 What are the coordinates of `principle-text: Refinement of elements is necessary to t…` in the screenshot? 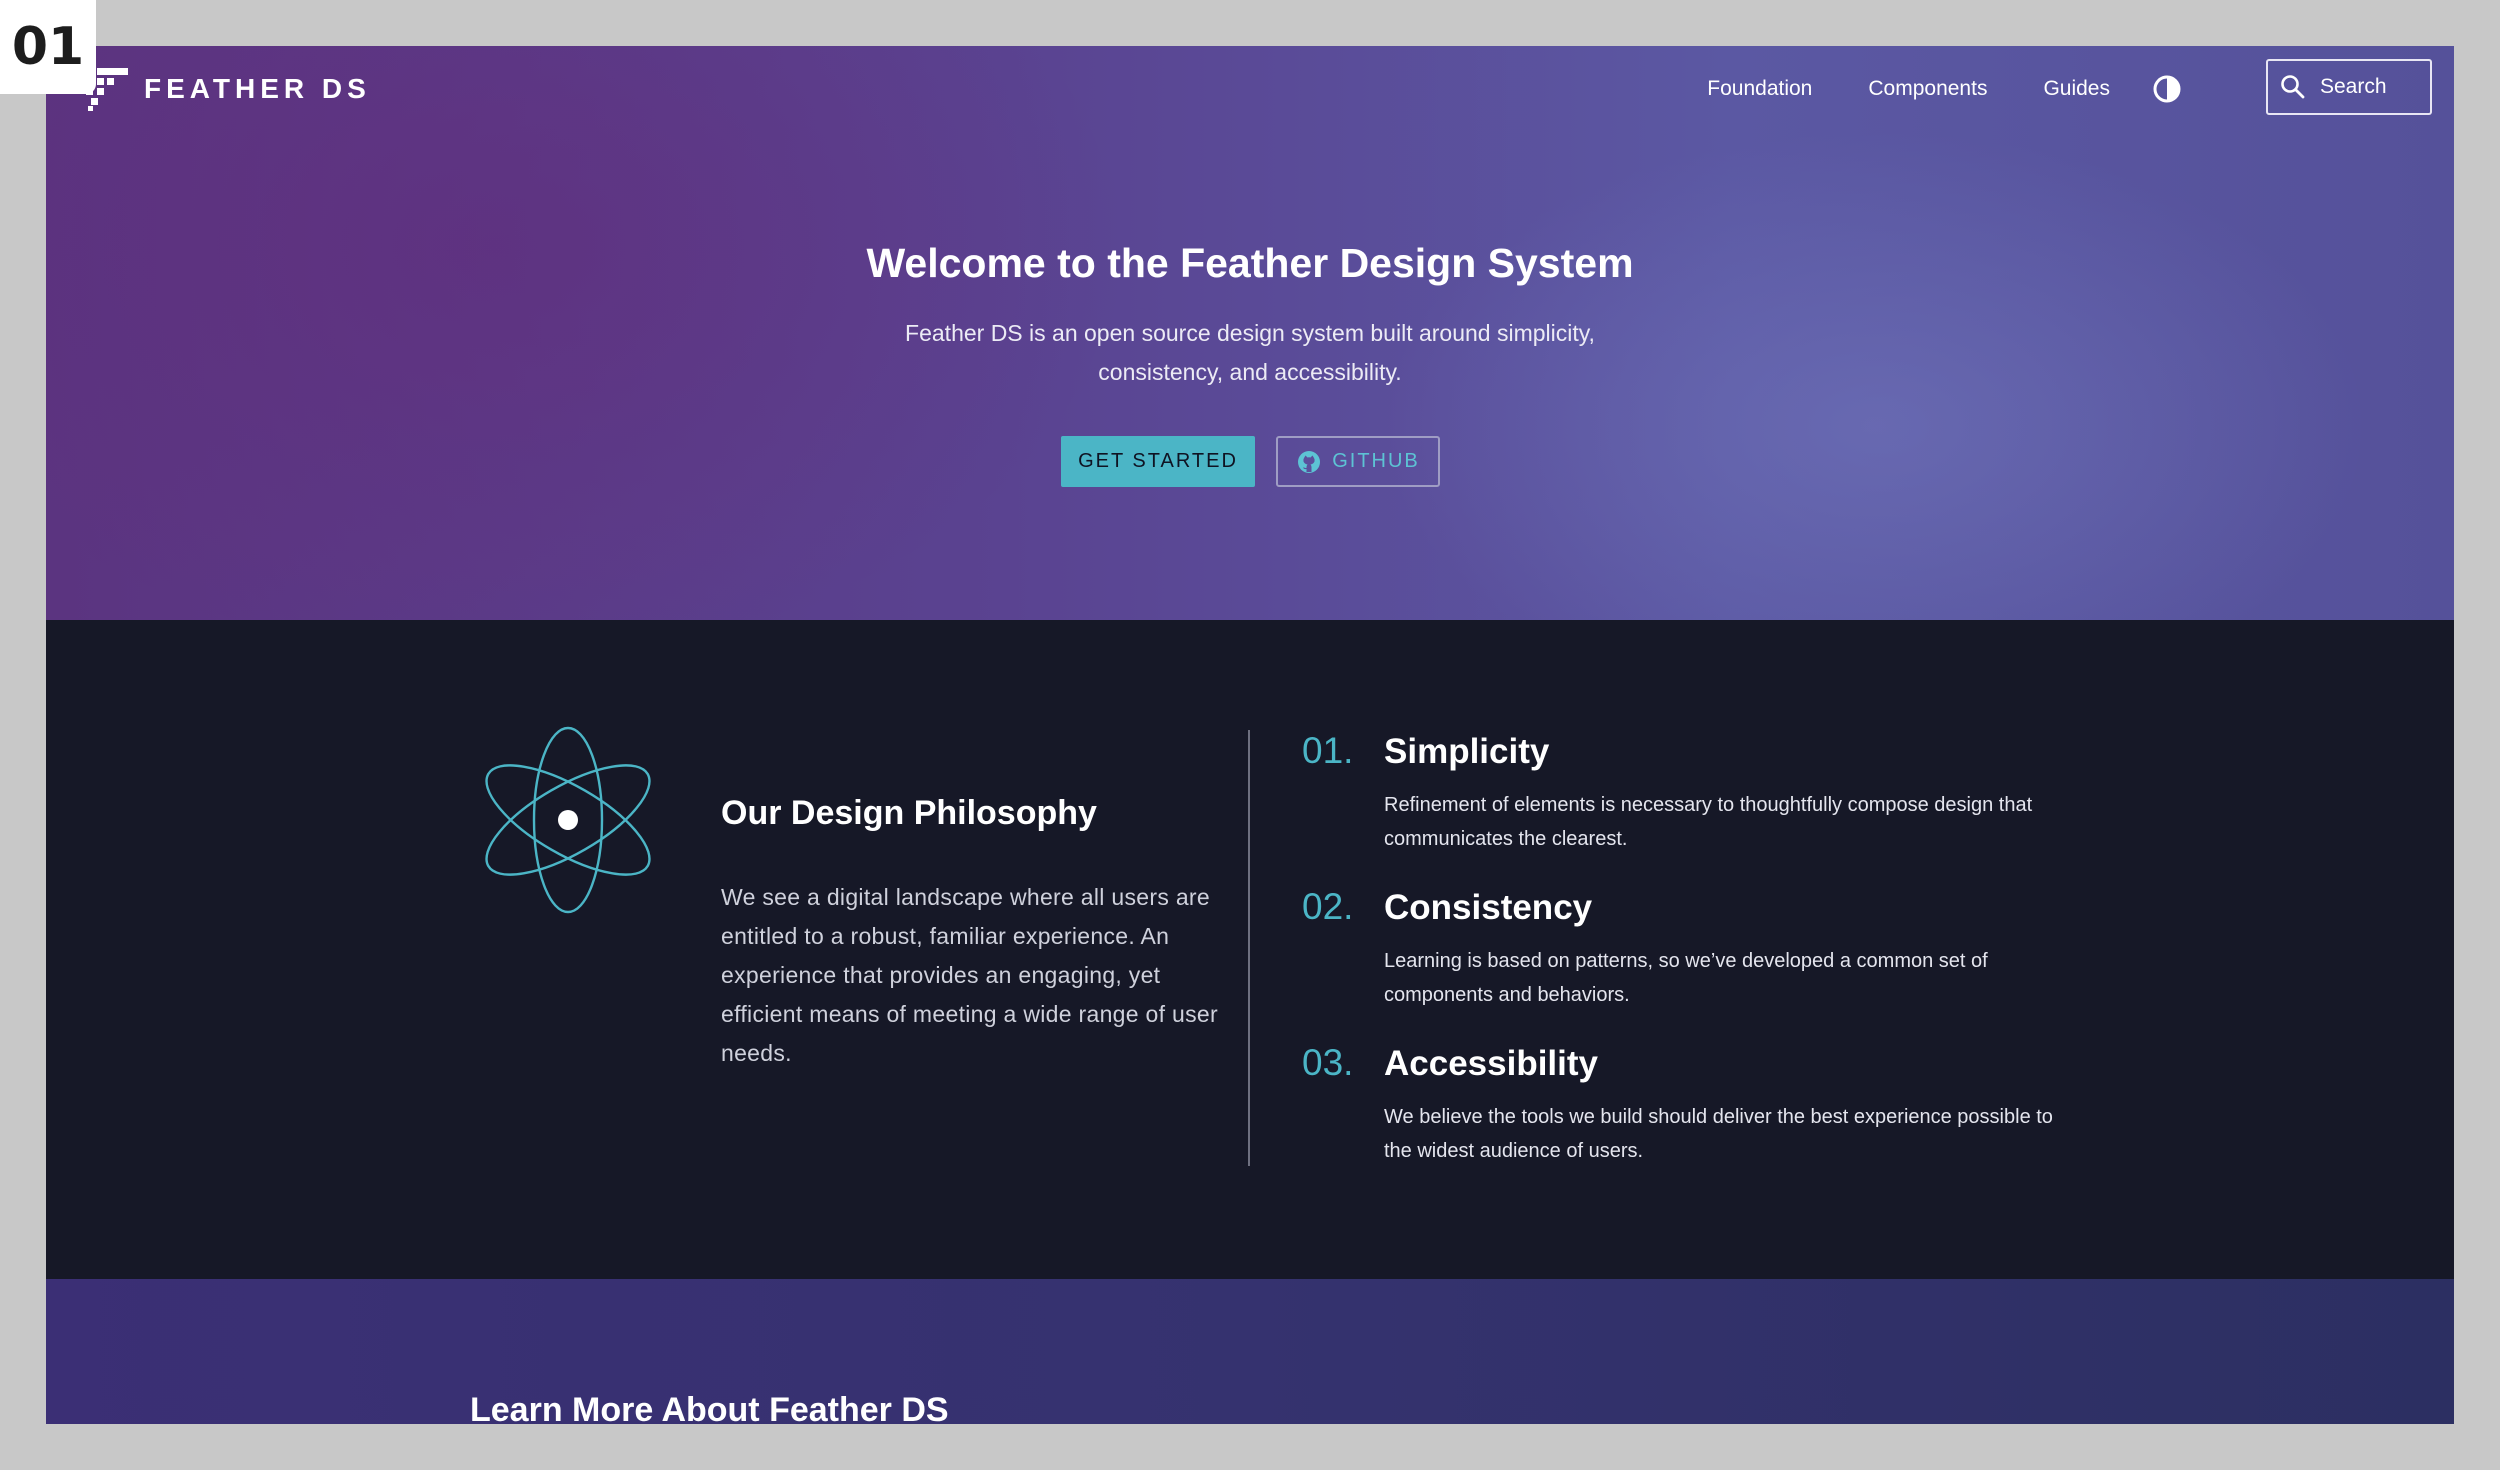 It's located at (1708, 822).